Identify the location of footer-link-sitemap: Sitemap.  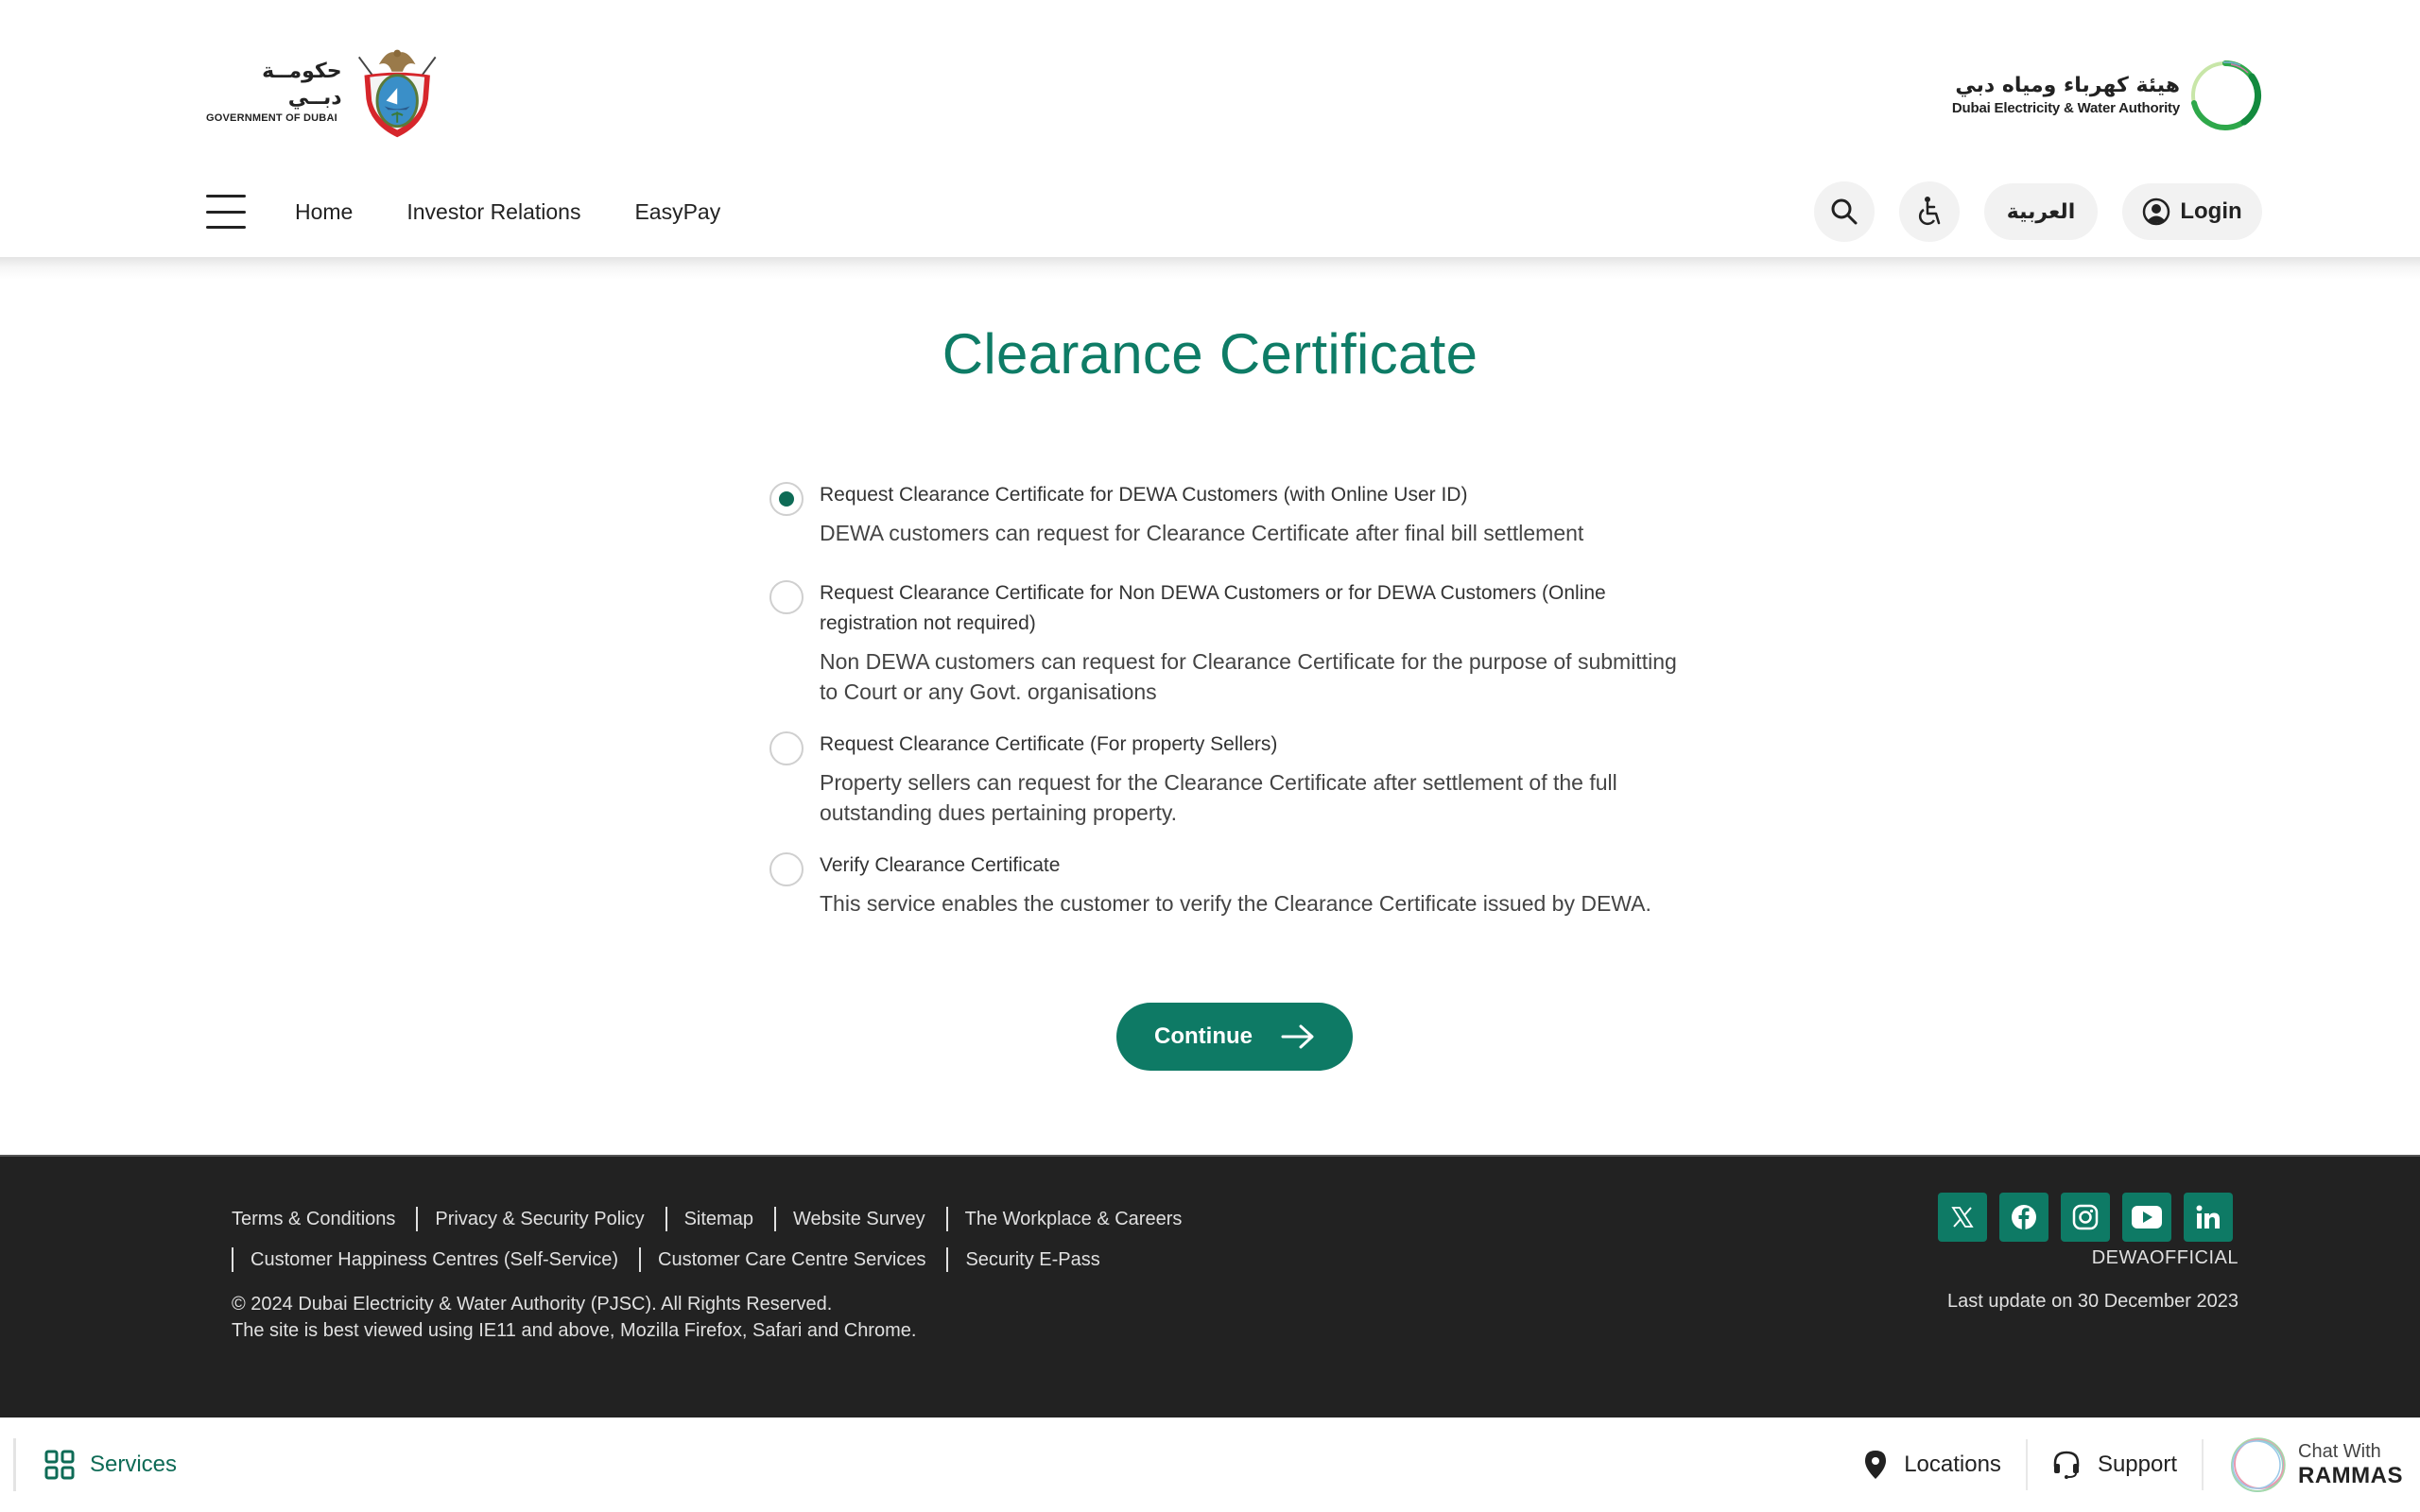
(718, 1219).